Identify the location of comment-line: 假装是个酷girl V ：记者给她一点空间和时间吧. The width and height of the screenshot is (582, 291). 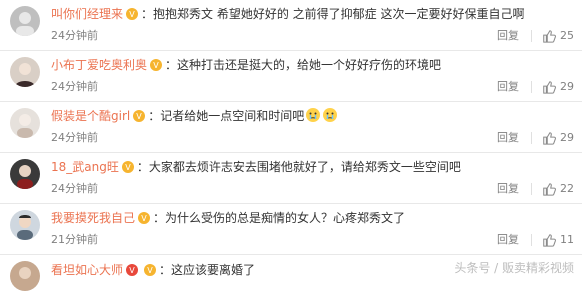
(312, 116).